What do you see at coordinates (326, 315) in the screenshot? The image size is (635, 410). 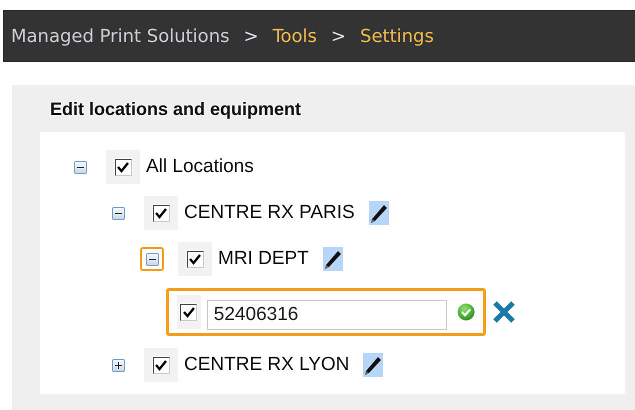 I see `name-input-field: 52406316` at bounding box center [326, 315].